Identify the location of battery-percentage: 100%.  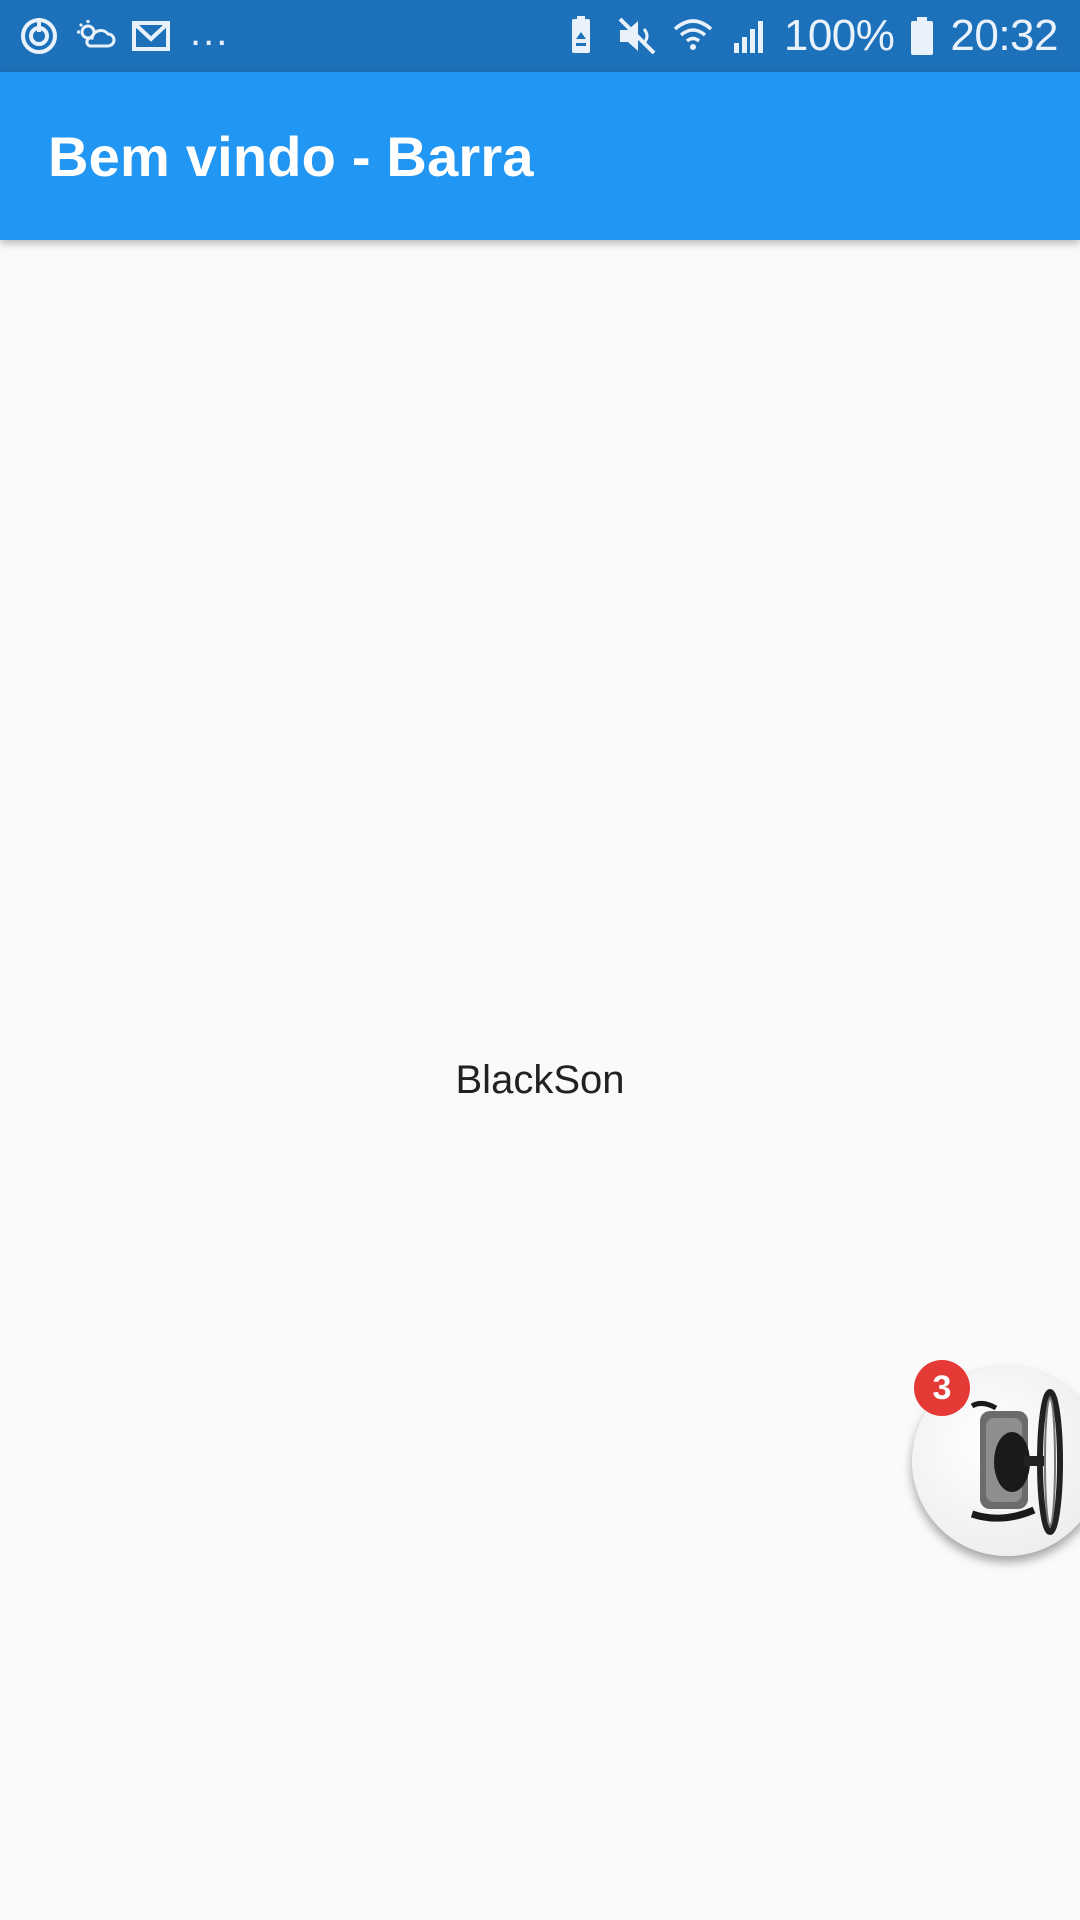
(839, 35).